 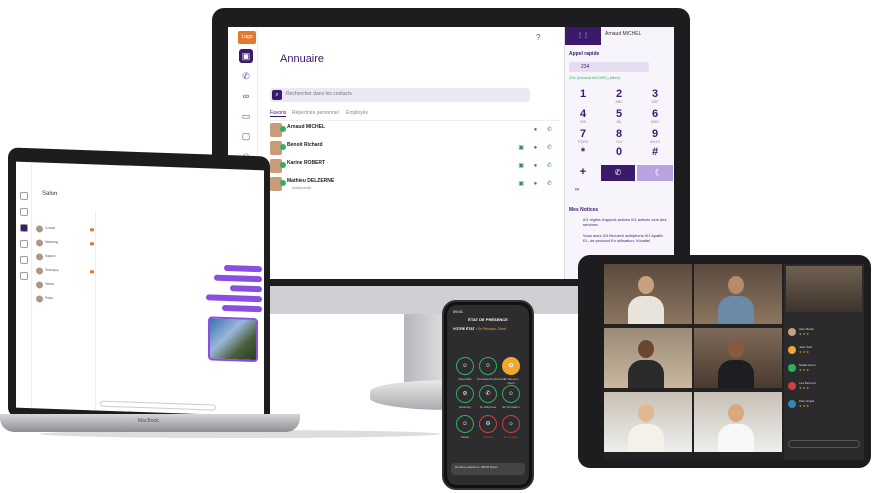 I want to click on contact-row: Arnaud MICHEL ● ✆, so click(x=415, y=131).